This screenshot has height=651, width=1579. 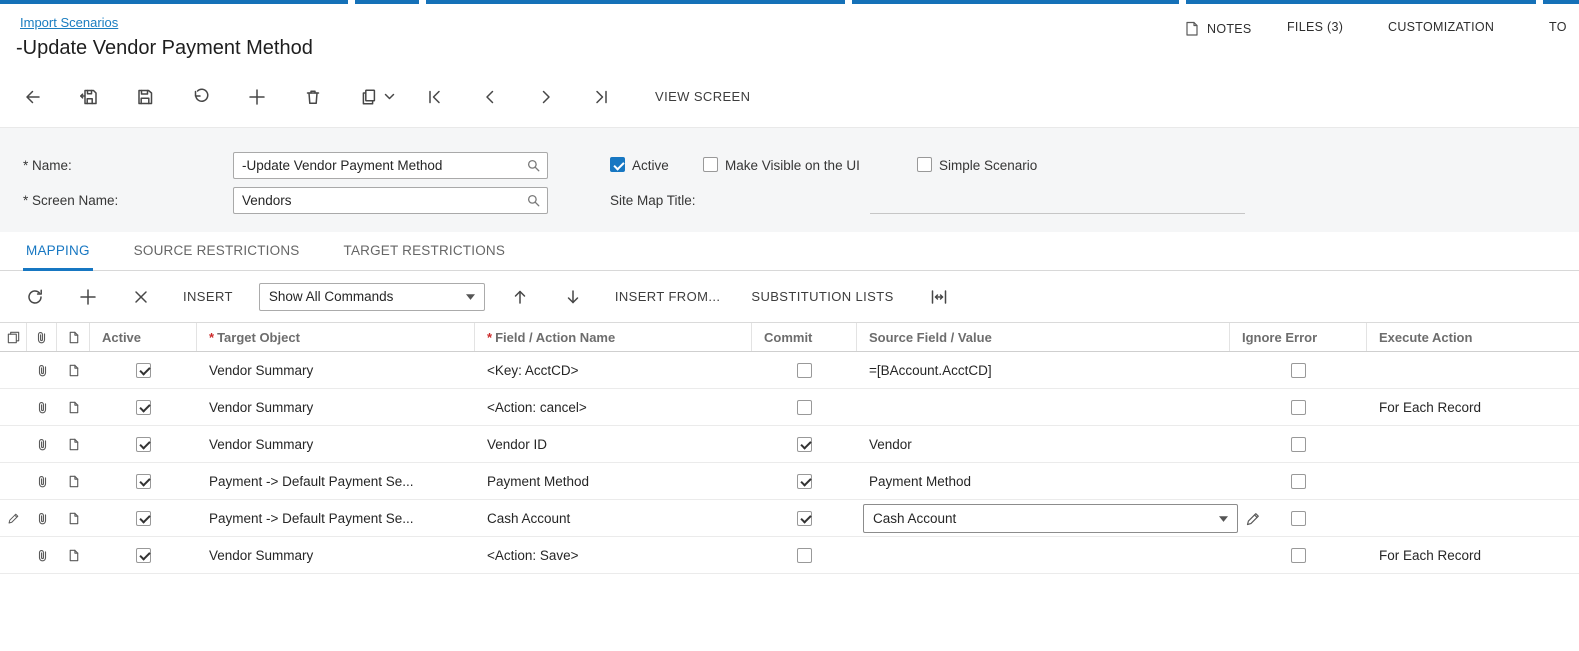 What do you see at coordinates (613, 444) in the screenshot?
I see `field-action-name-cell: Vendor ID` at bounding box center [613, 444].